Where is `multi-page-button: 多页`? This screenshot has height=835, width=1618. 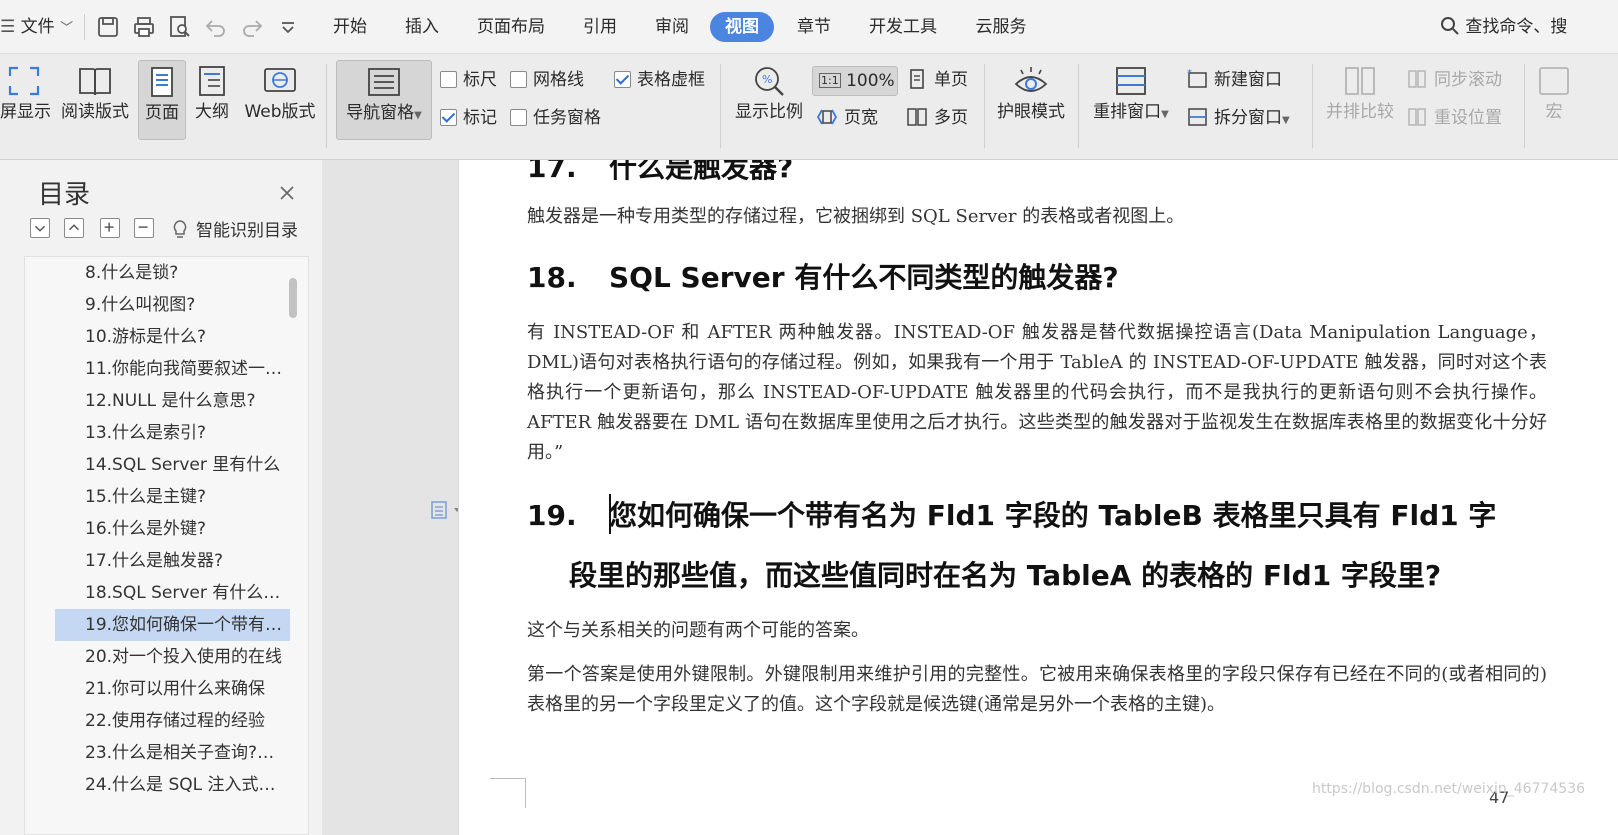 multi-page-button: 多页 is located at coordinates (937, 118).